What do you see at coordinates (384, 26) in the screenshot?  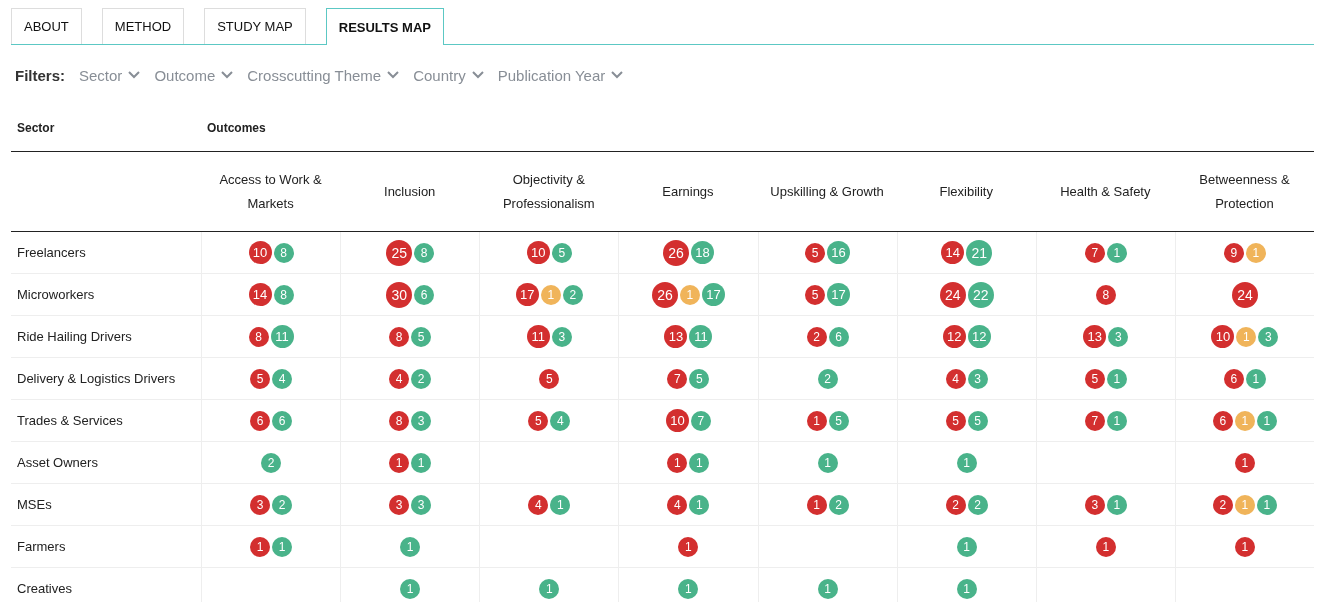 I see `tab: RESULTS MAP` at bounding box center [384, 26].